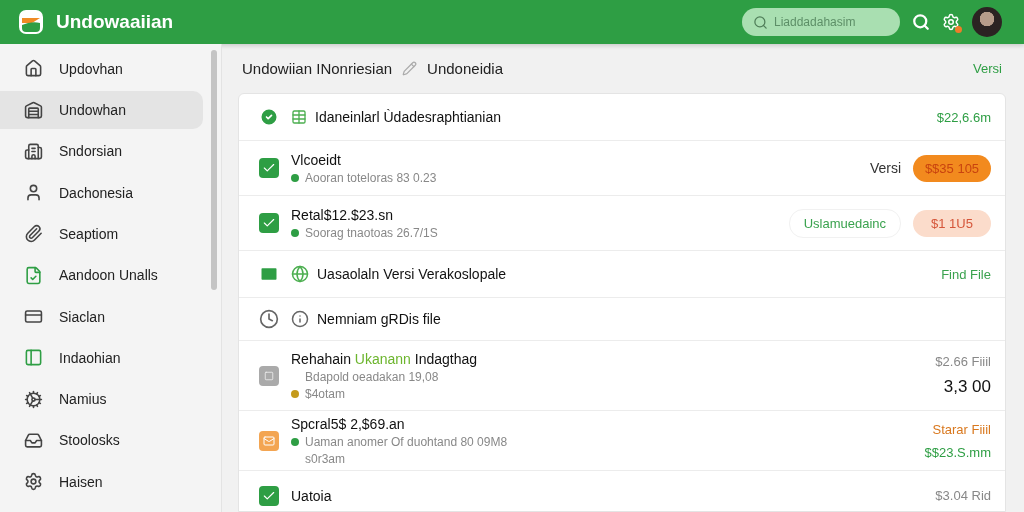 This screenshot has height=512, width=1024. Describe the element at coordinates (101, 440) in the screenshot. I see `sidebar-item: Stoolosks` at that location.